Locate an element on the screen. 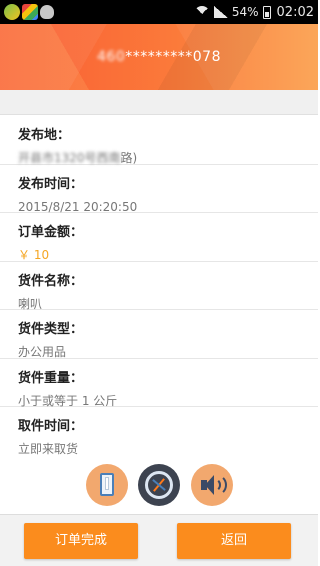 The height and width of the screenshot is (566, 320). order-complete-button: 订单完成 is located at coordinates (81, 541).